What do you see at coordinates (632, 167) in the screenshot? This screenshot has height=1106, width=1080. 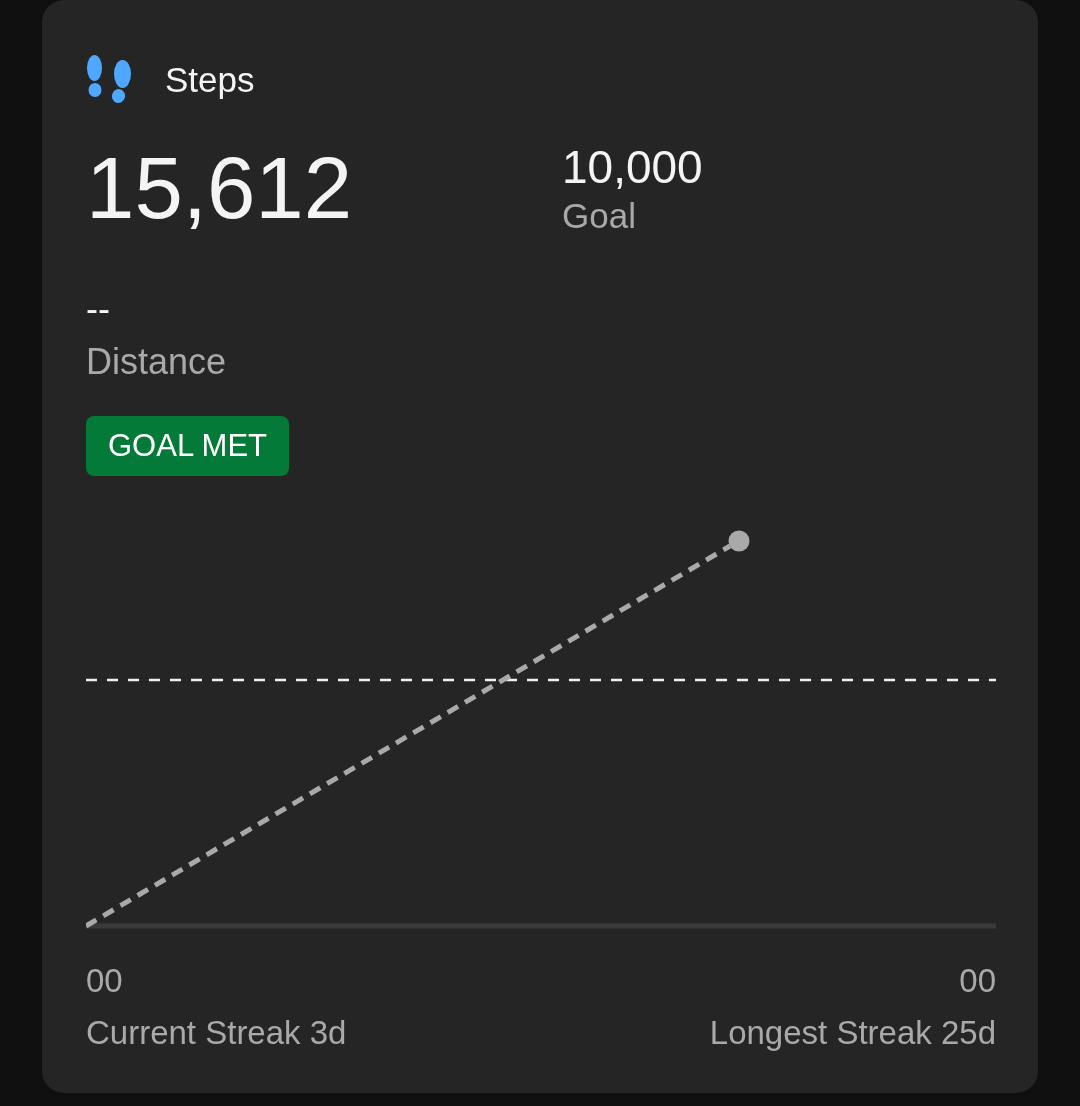 I see `goal-value: 10,000` at bounding box center [632, 167].